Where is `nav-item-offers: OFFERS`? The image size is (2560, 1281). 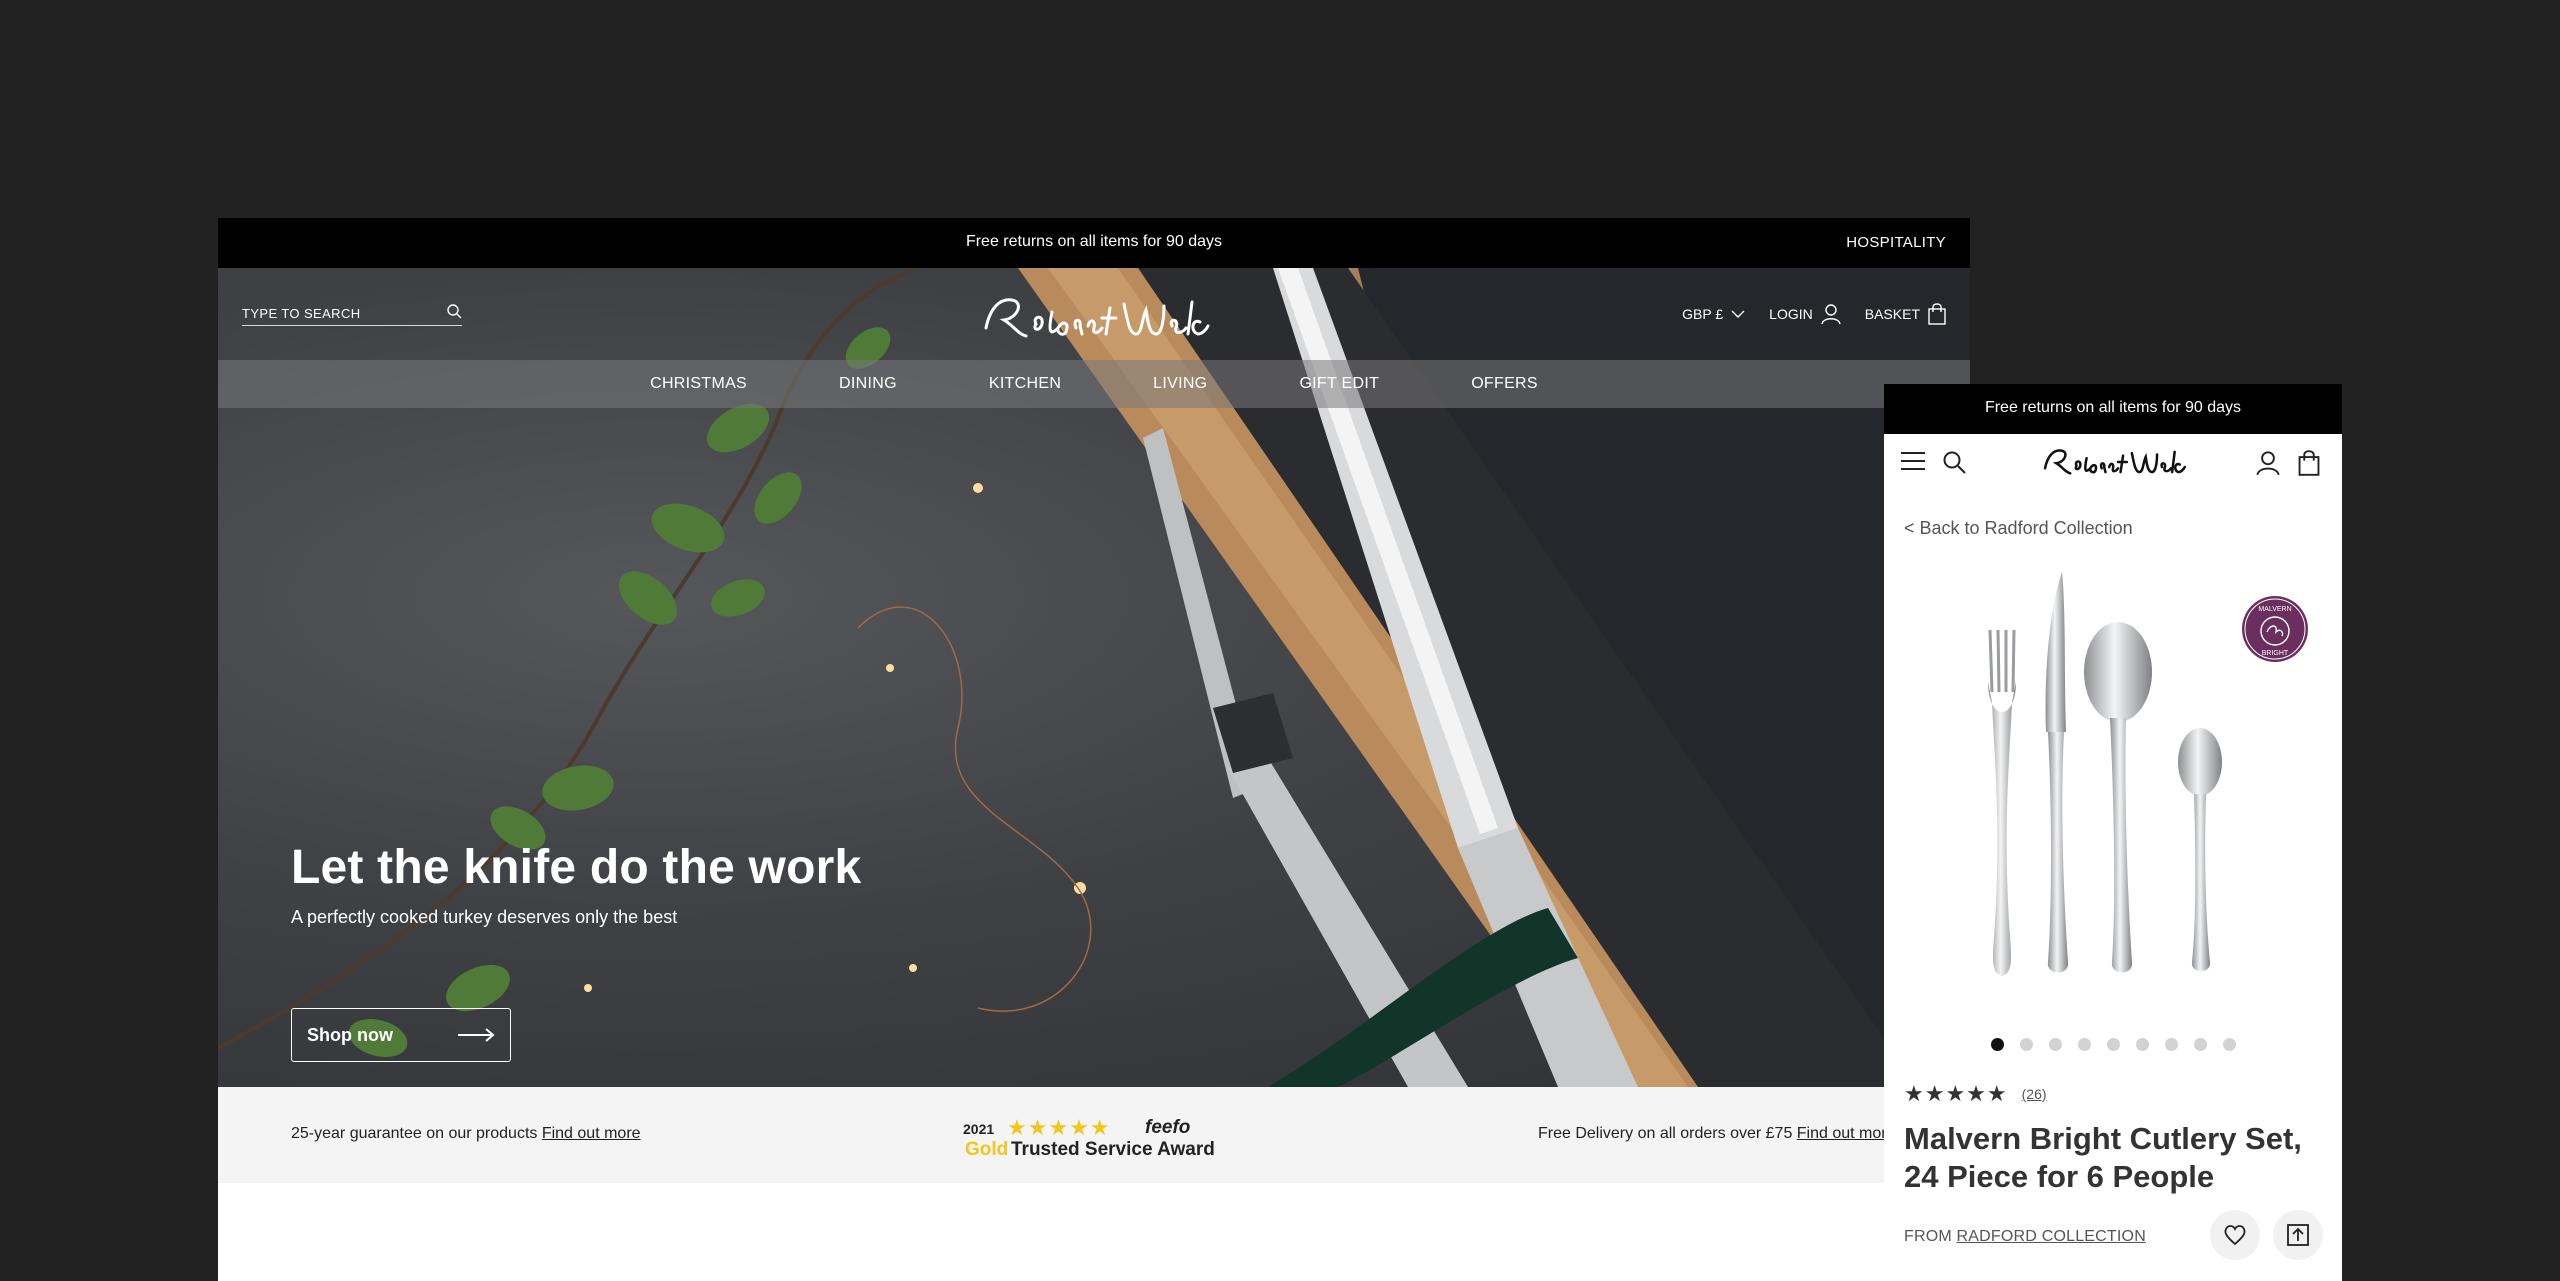 nav-item-offers: OFFERS is located at coordinates (1504, 384).